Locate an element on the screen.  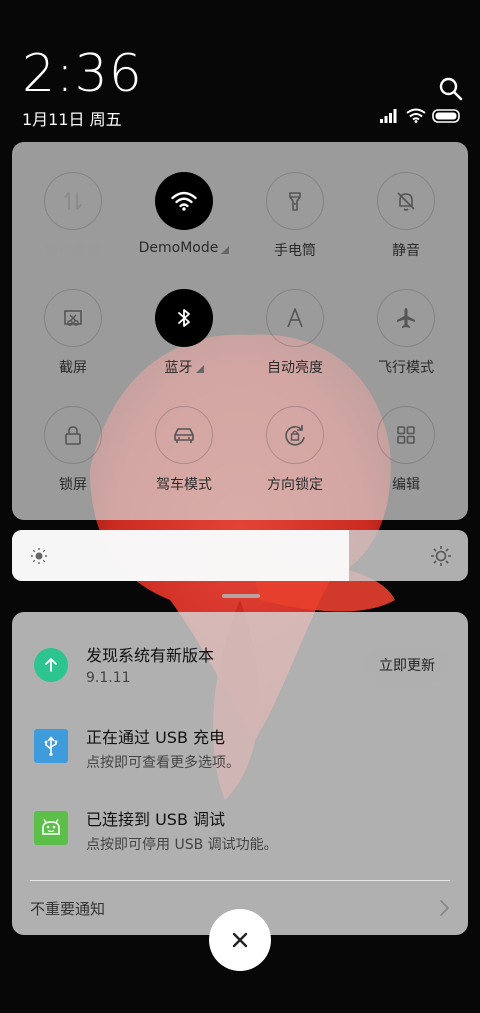
notification-title: 已连接到 USB 调试 is located at coordinates (156, 819).